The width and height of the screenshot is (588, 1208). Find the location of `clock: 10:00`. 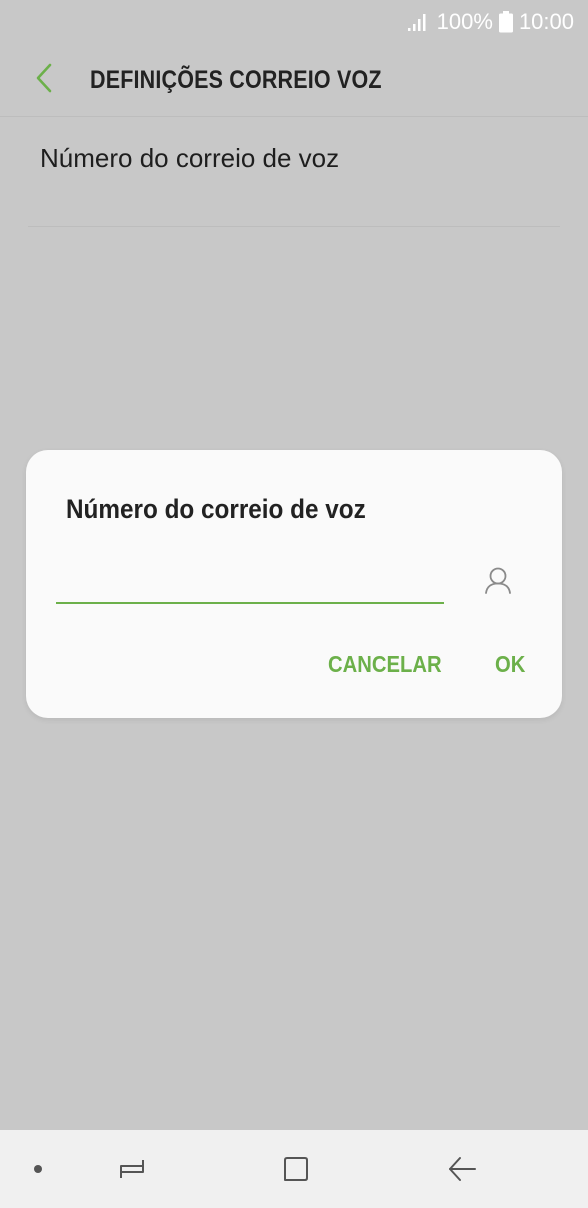

clock: 10:00 is located at coordinates (546, 21).